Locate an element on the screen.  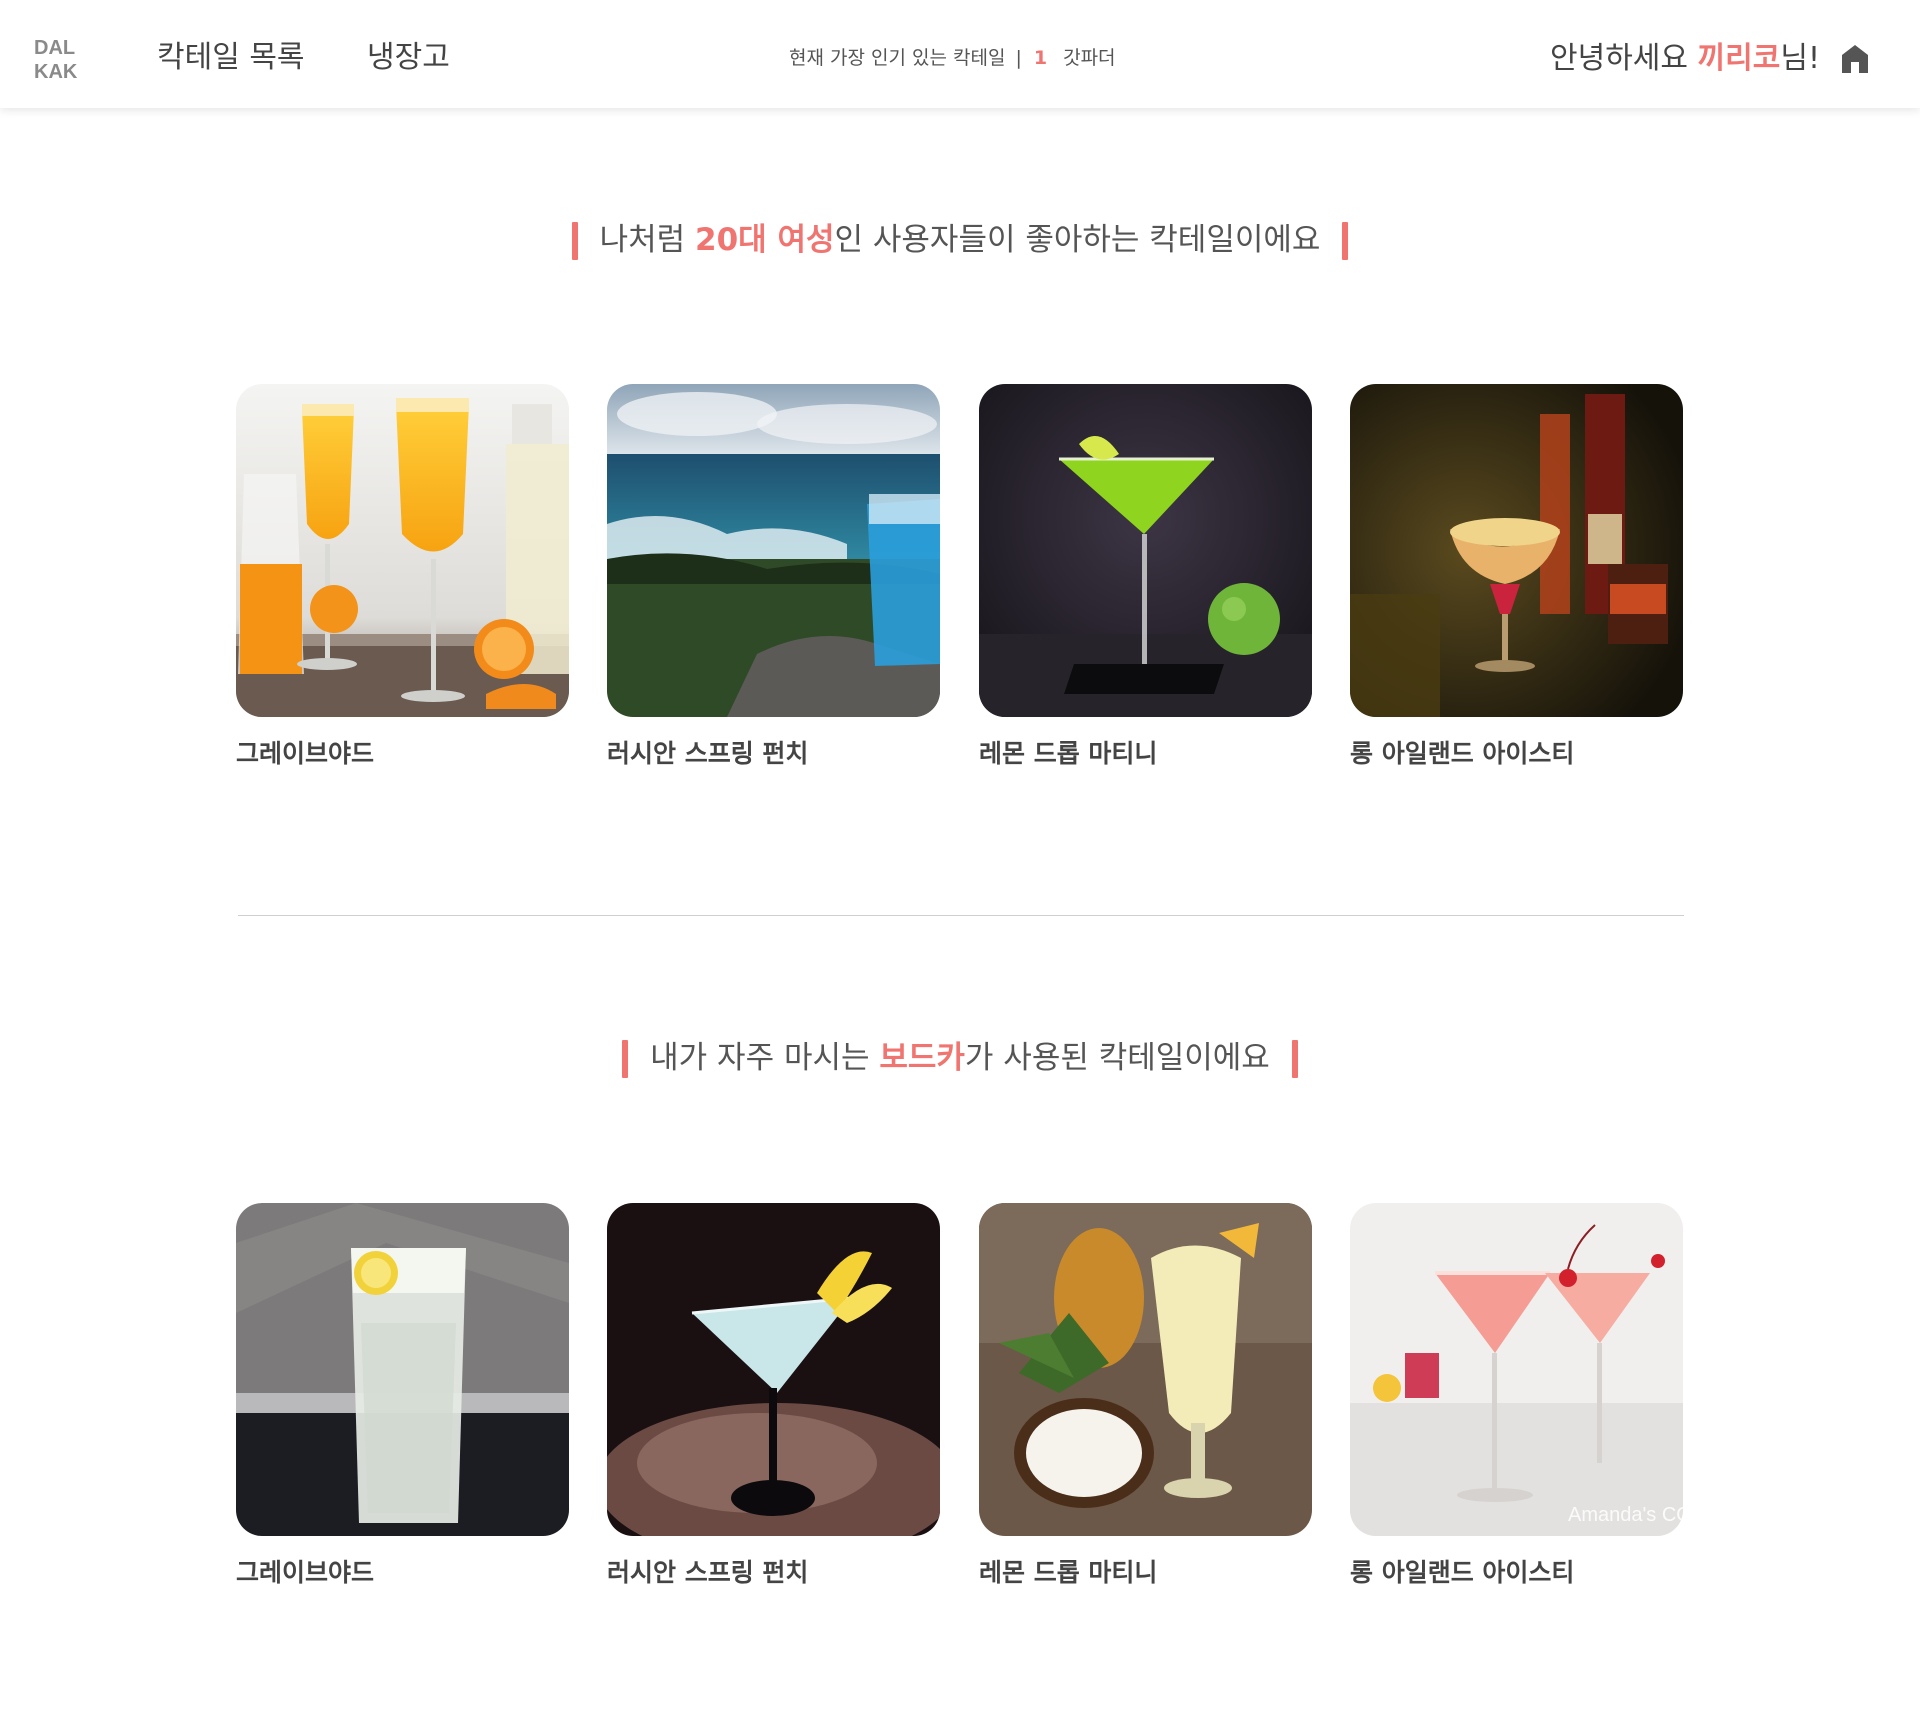
nav-fridge: 냉장고 is located at coordinates (408, 58).